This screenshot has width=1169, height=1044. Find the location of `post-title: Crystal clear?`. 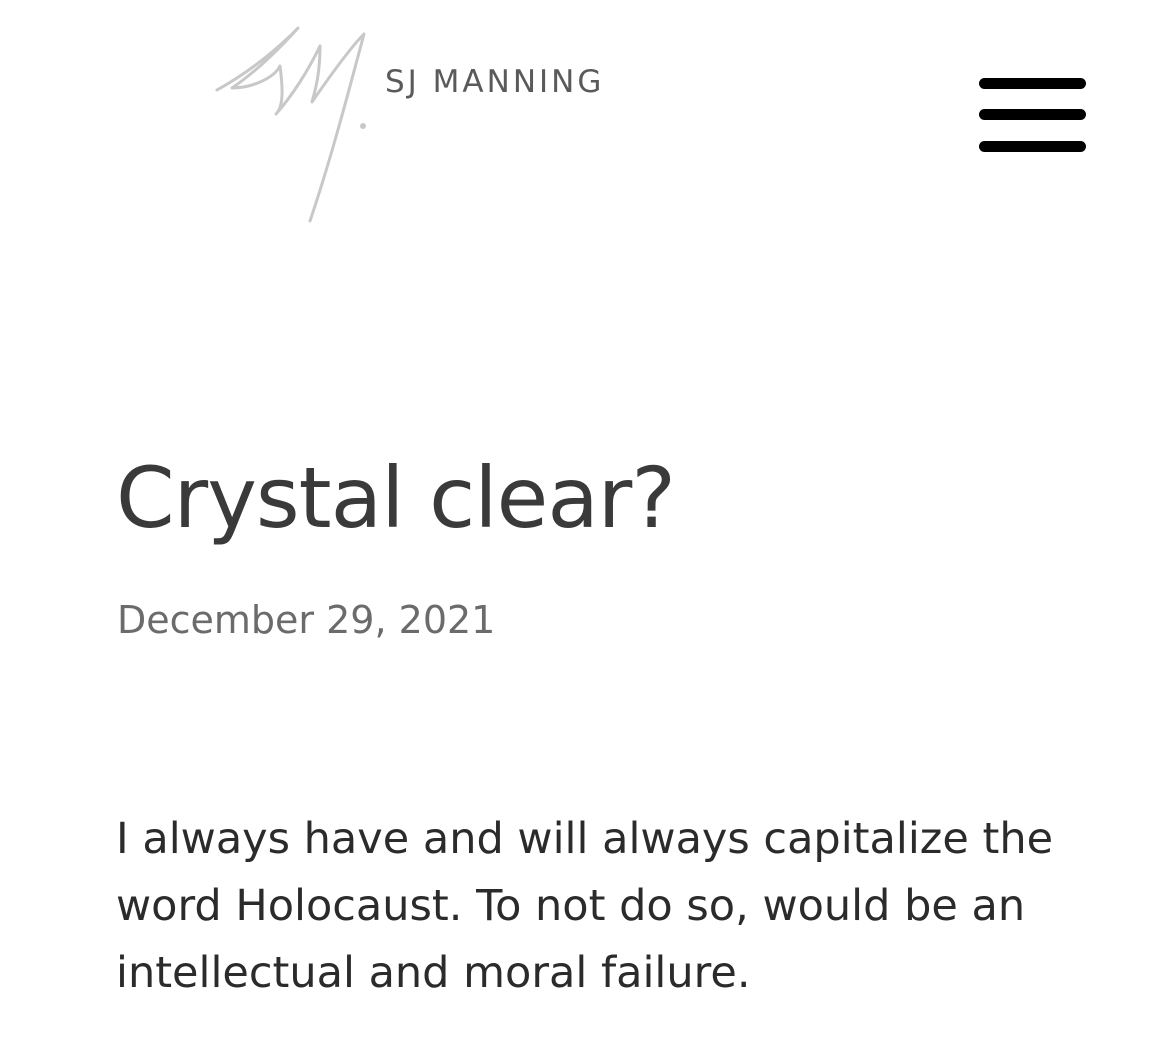

post-title: Crystal clear? is located at coordinates (396, 498).